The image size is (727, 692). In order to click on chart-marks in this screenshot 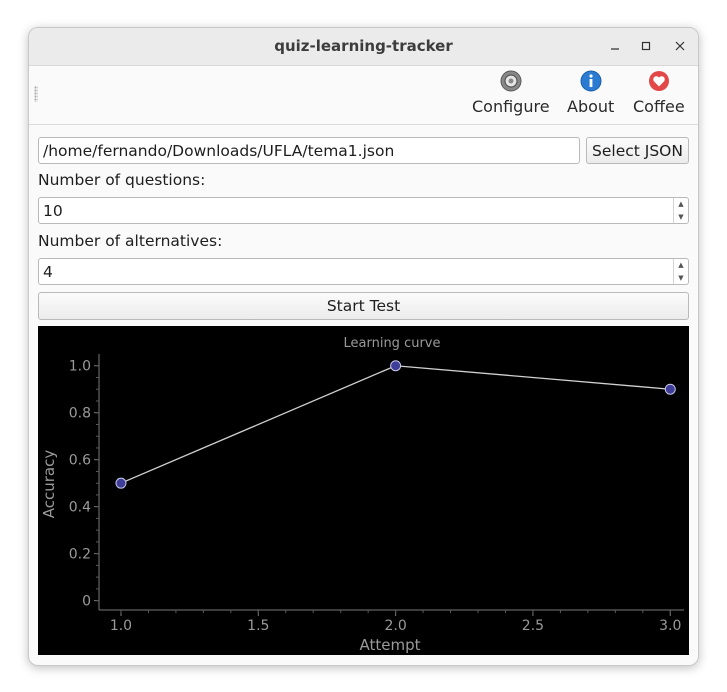, I will do `click(395, 424)`.